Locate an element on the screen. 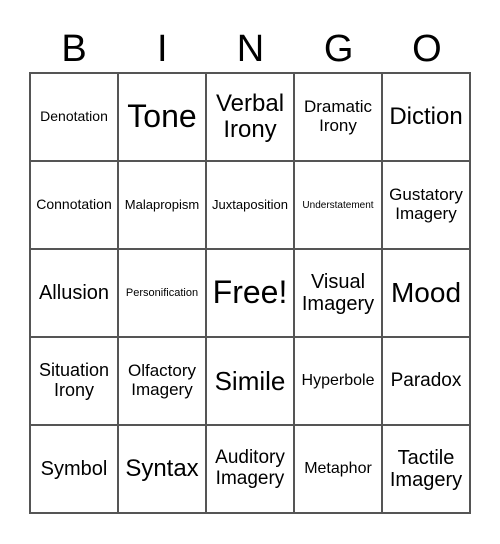  bingo-cell: Symbol is located at coordinates (74, 469).